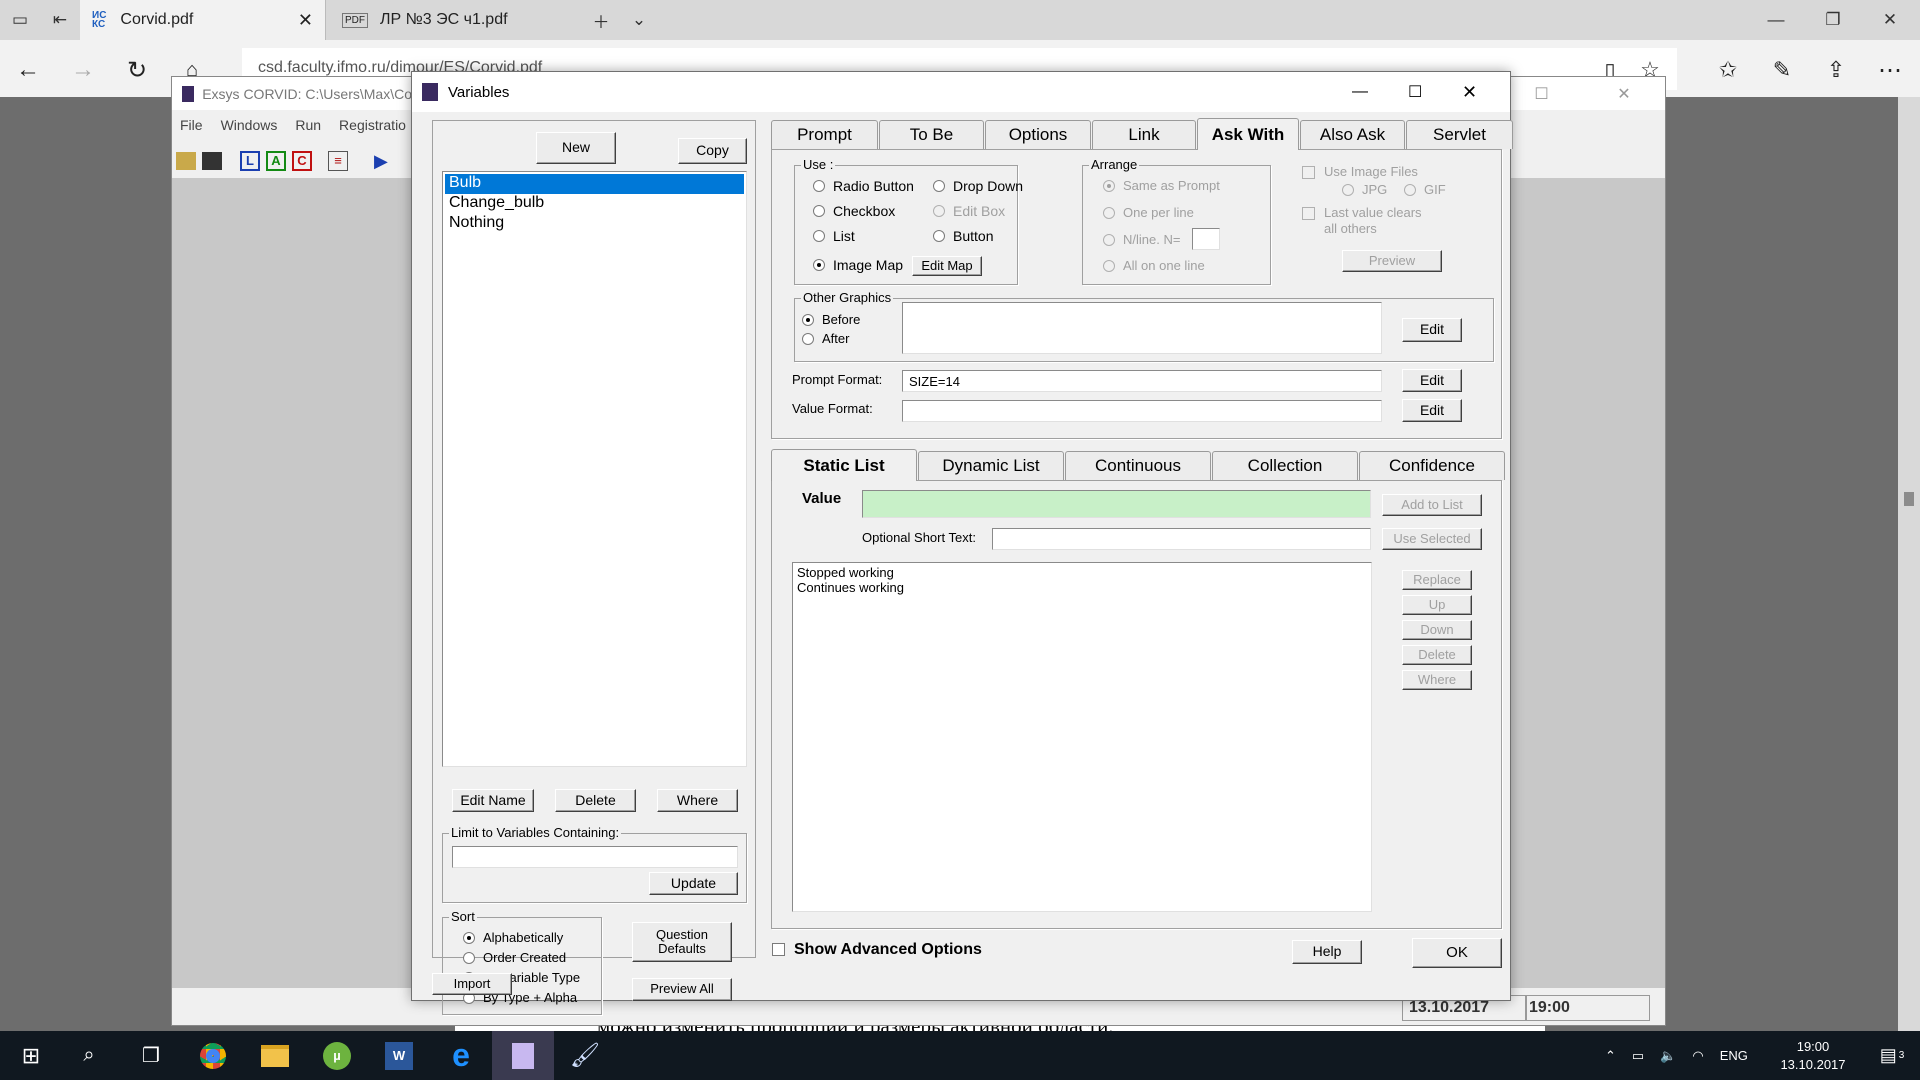 Image resolution: width=1920 pixels, height=1080 pixels. Describe the element at coordinates (1285, 465) in the screenshot. I see `tab-collection: Collection` at that location.